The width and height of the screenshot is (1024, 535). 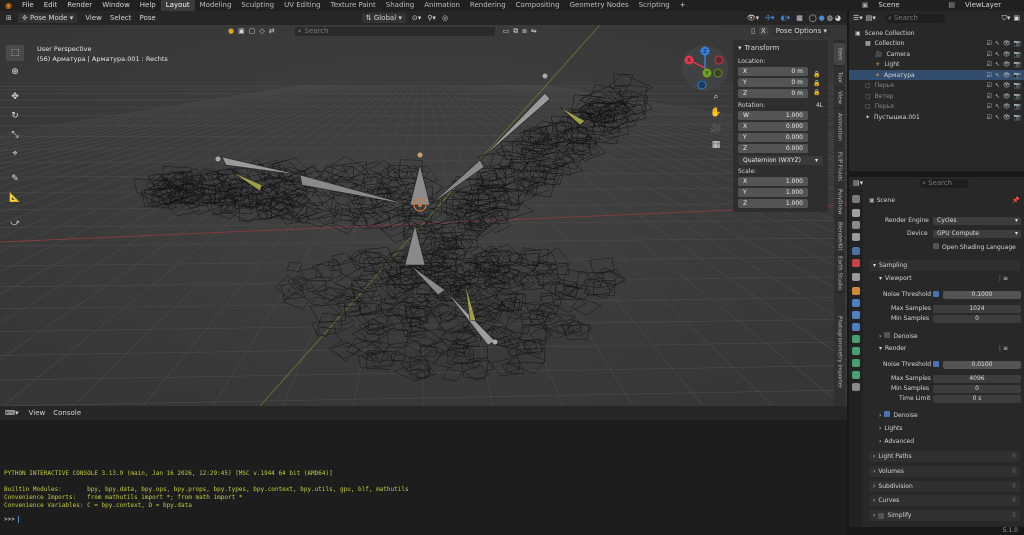 What do you see at coordinates (944, 183) in the screenshot?
I see `properties-search: ⌕ Search` at bounding box center [944, 183].